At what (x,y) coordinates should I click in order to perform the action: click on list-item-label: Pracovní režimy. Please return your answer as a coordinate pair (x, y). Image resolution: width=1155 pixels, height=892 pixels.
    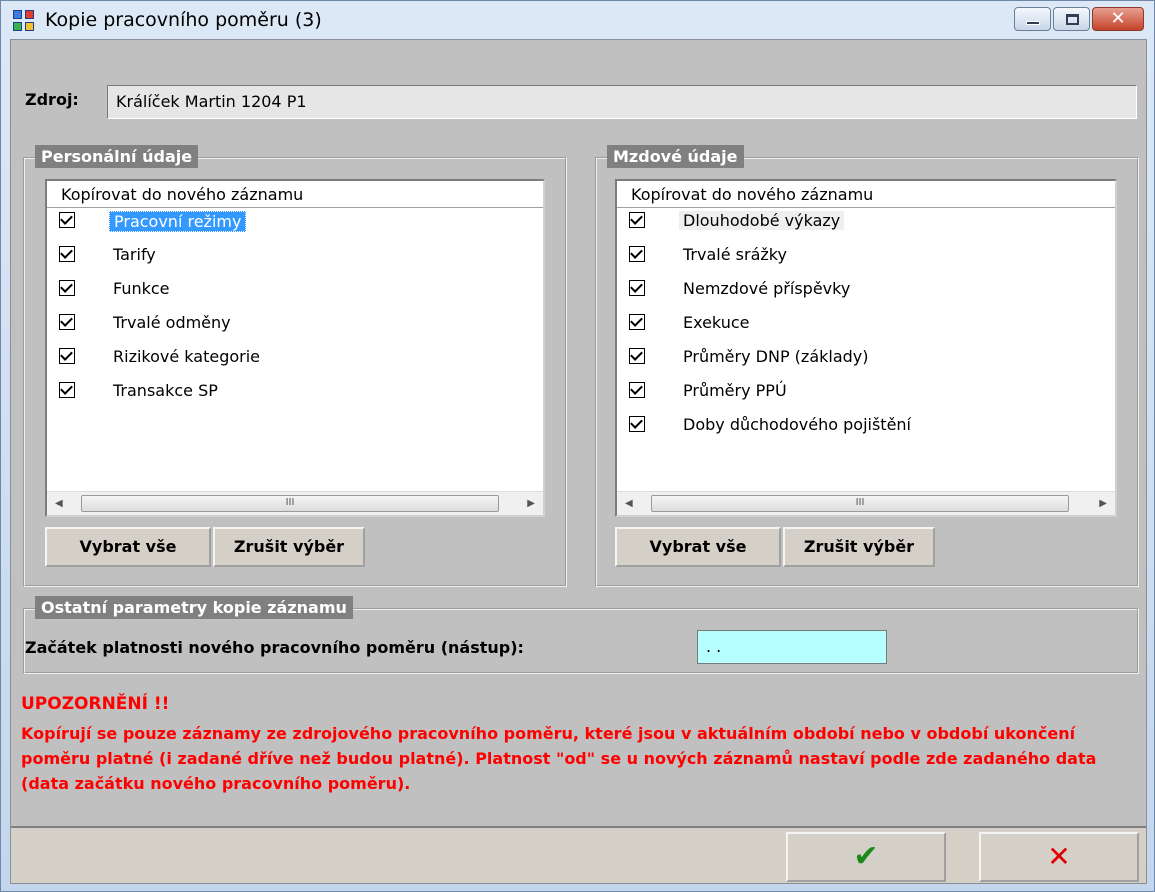
    Looking at the image, I should click on (178, 221).